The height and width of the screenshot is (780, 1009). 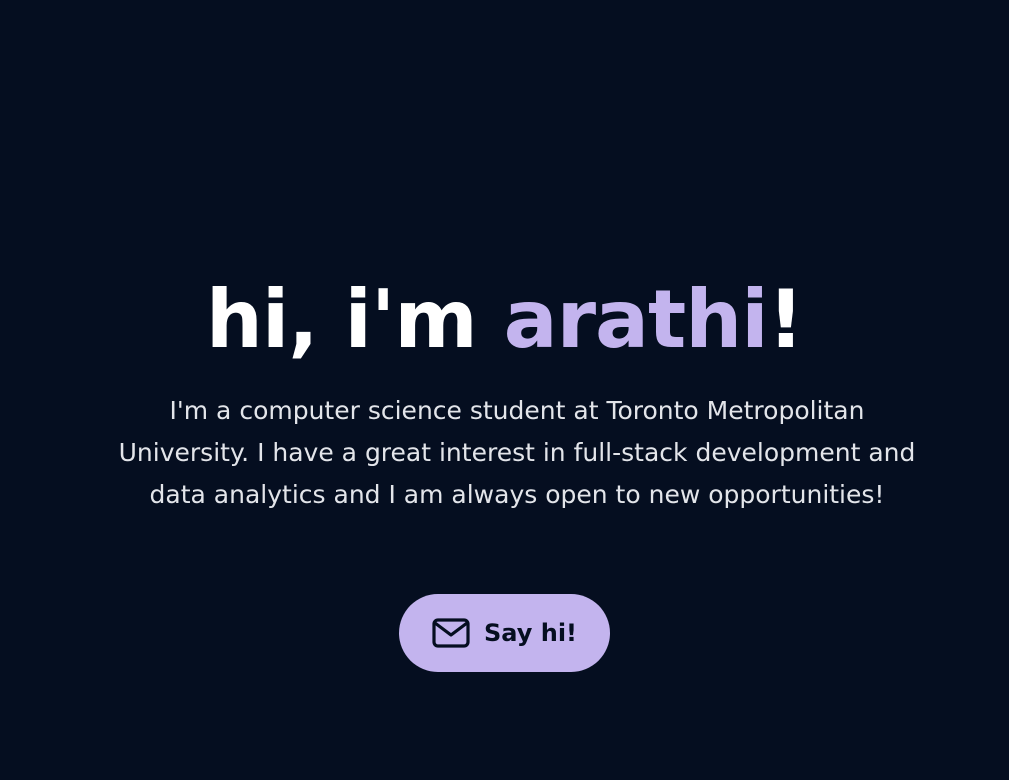 What do you see at coordinates (354, 319) in the screenshot?
I see `headline-greeting: hi, i'm` at bounding box center [354, 319].